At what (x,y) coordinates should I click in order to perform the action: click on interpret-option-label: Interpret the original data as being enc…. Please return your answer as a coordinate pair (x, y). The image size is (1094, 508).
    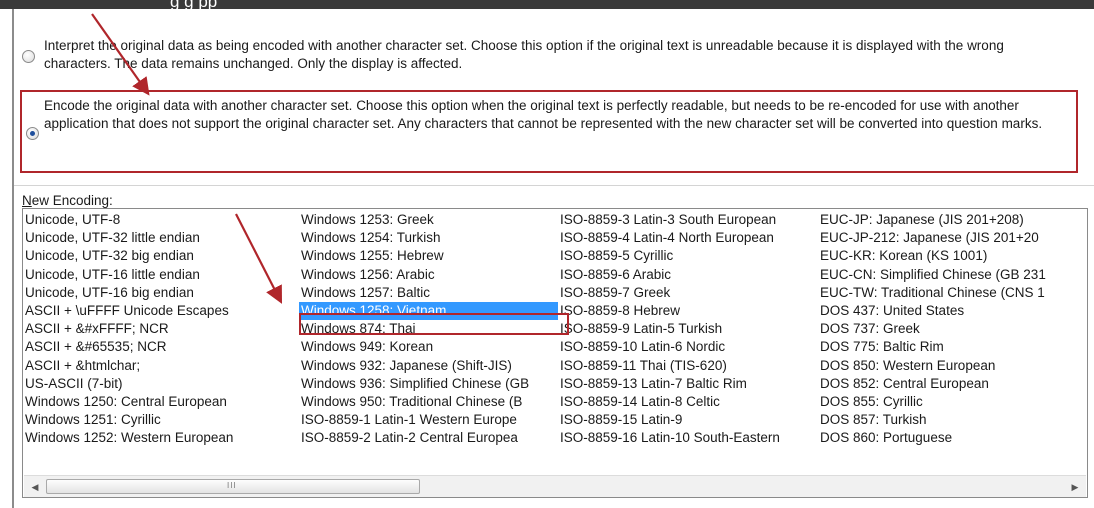
    Looking at the image, I should click on (559, 55).